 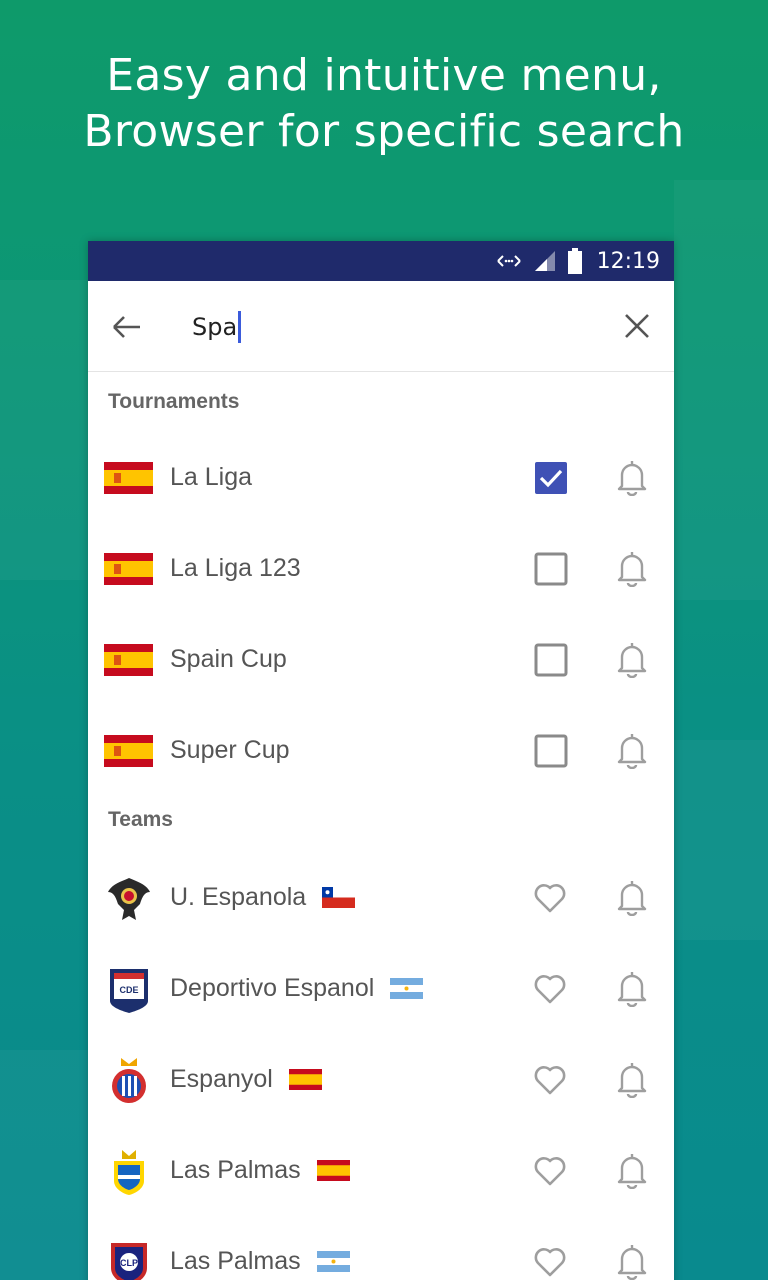 What do you see at coordinates (545, 261) in the screenshot?
I see `signal-icon` at bounding box center [545, 261].